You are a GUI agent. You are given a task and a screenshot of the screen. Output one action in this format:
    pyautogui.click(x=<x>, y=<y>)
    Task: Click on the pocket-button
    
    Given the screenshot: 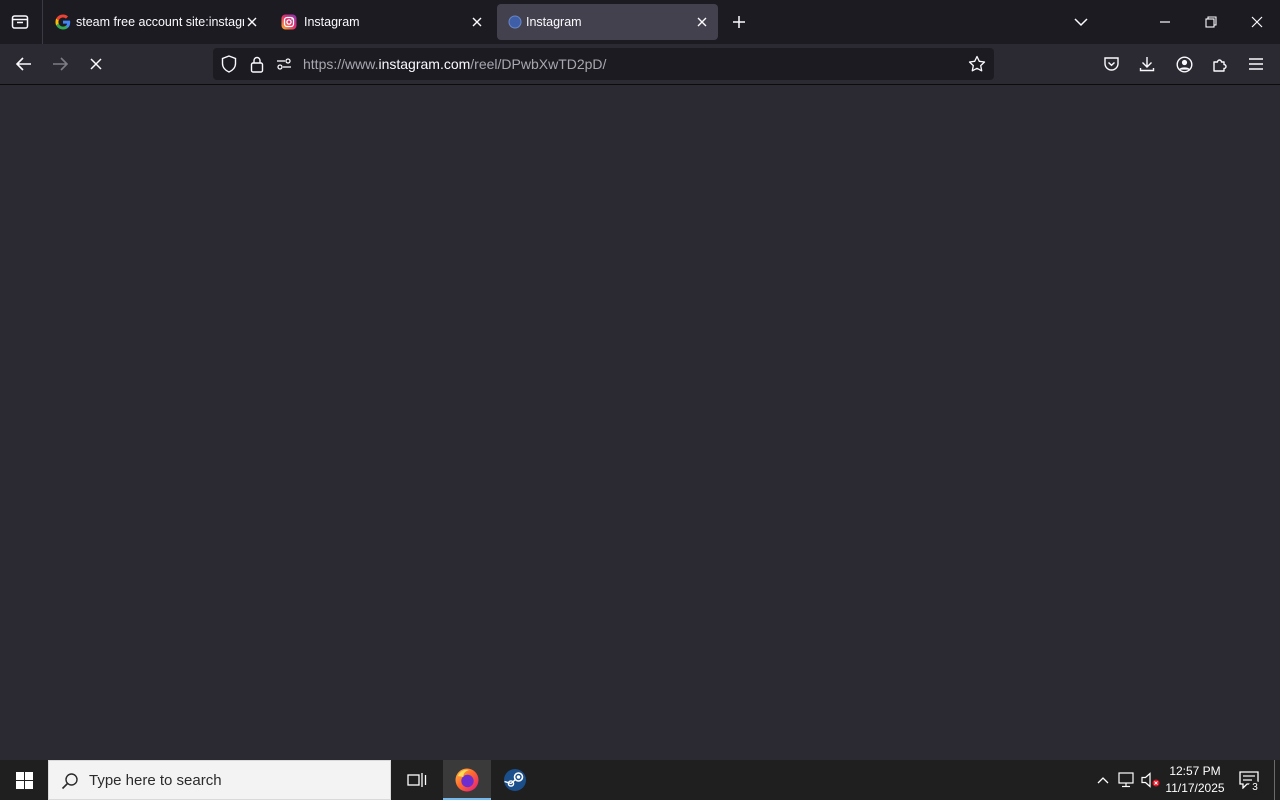 What is the action you would take?
    pyautogui.click(x=1111, y=64)
    